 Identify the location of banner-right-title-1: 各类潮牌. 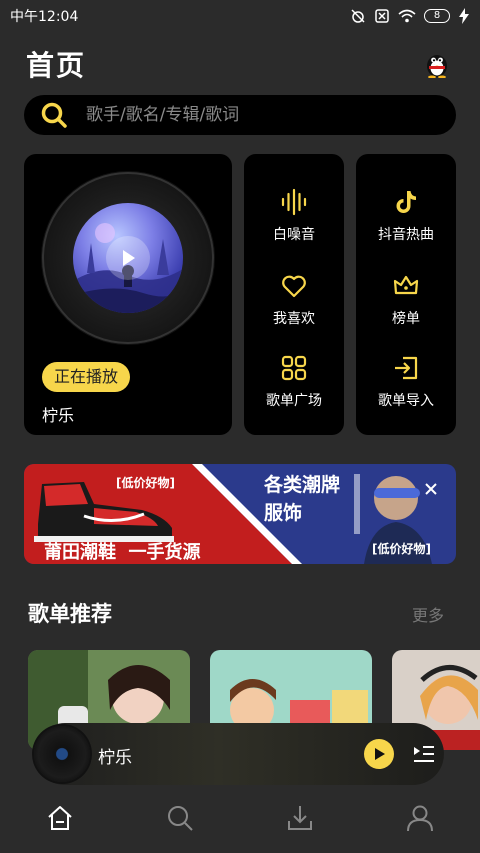
(302, 485).